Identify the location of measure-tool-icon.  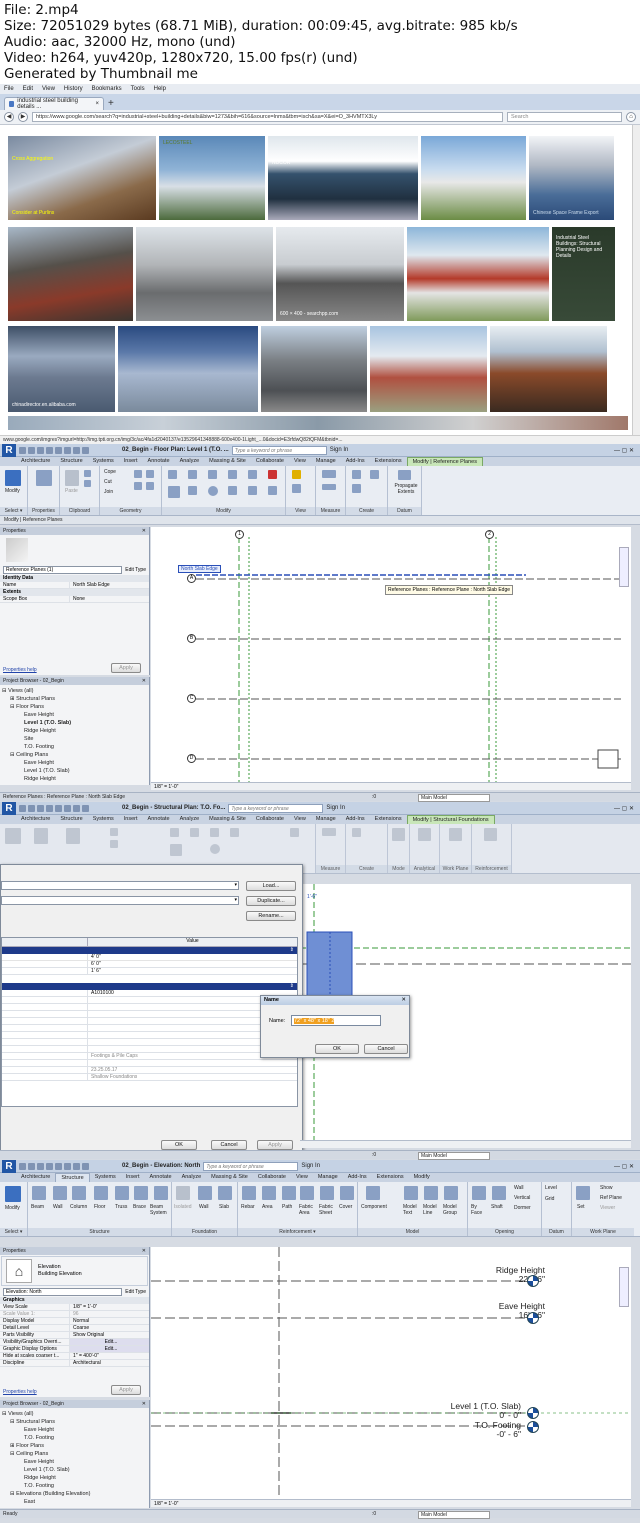
(329, 832).